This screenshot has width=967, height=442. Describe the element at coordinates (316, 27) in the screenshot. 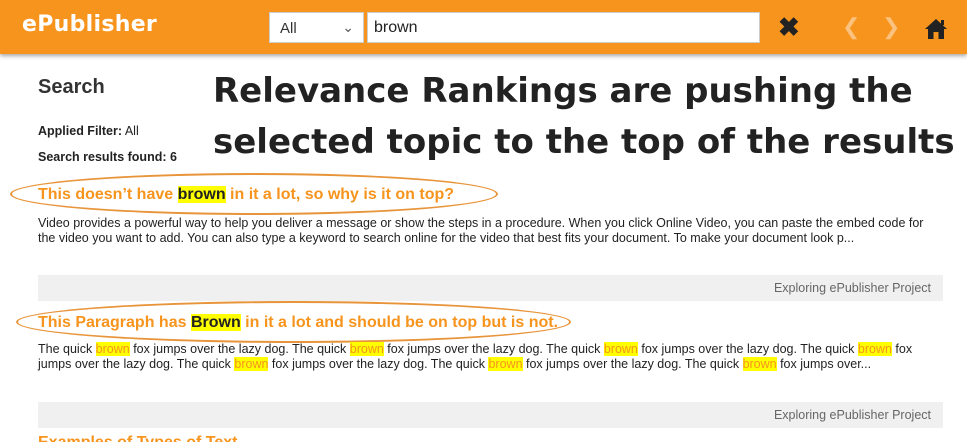

I see `scope-select: All ⌄` at that location.